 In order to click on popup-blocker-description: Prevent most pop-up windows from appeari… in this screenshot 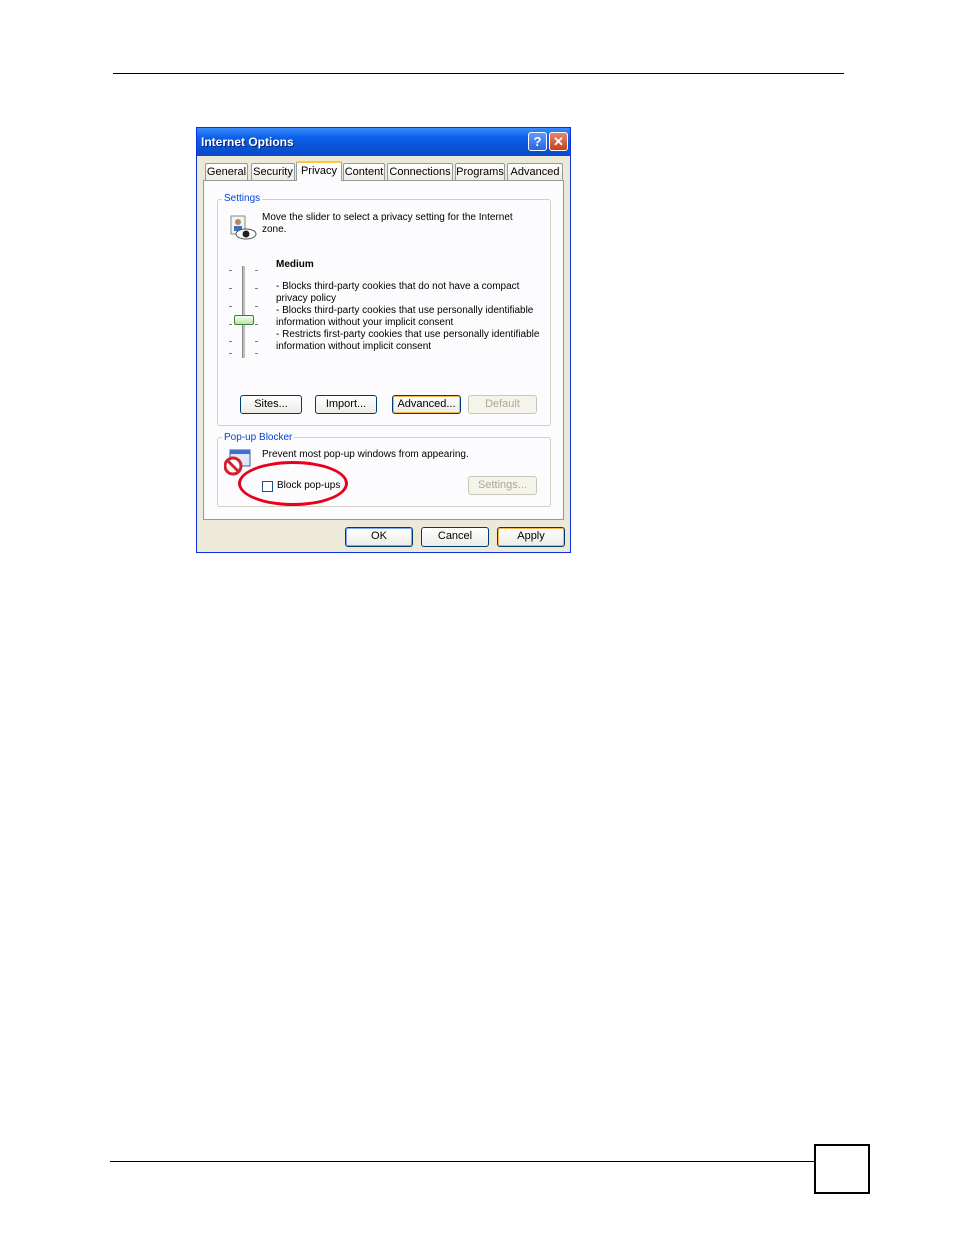, I will do `click(365, 454)`.